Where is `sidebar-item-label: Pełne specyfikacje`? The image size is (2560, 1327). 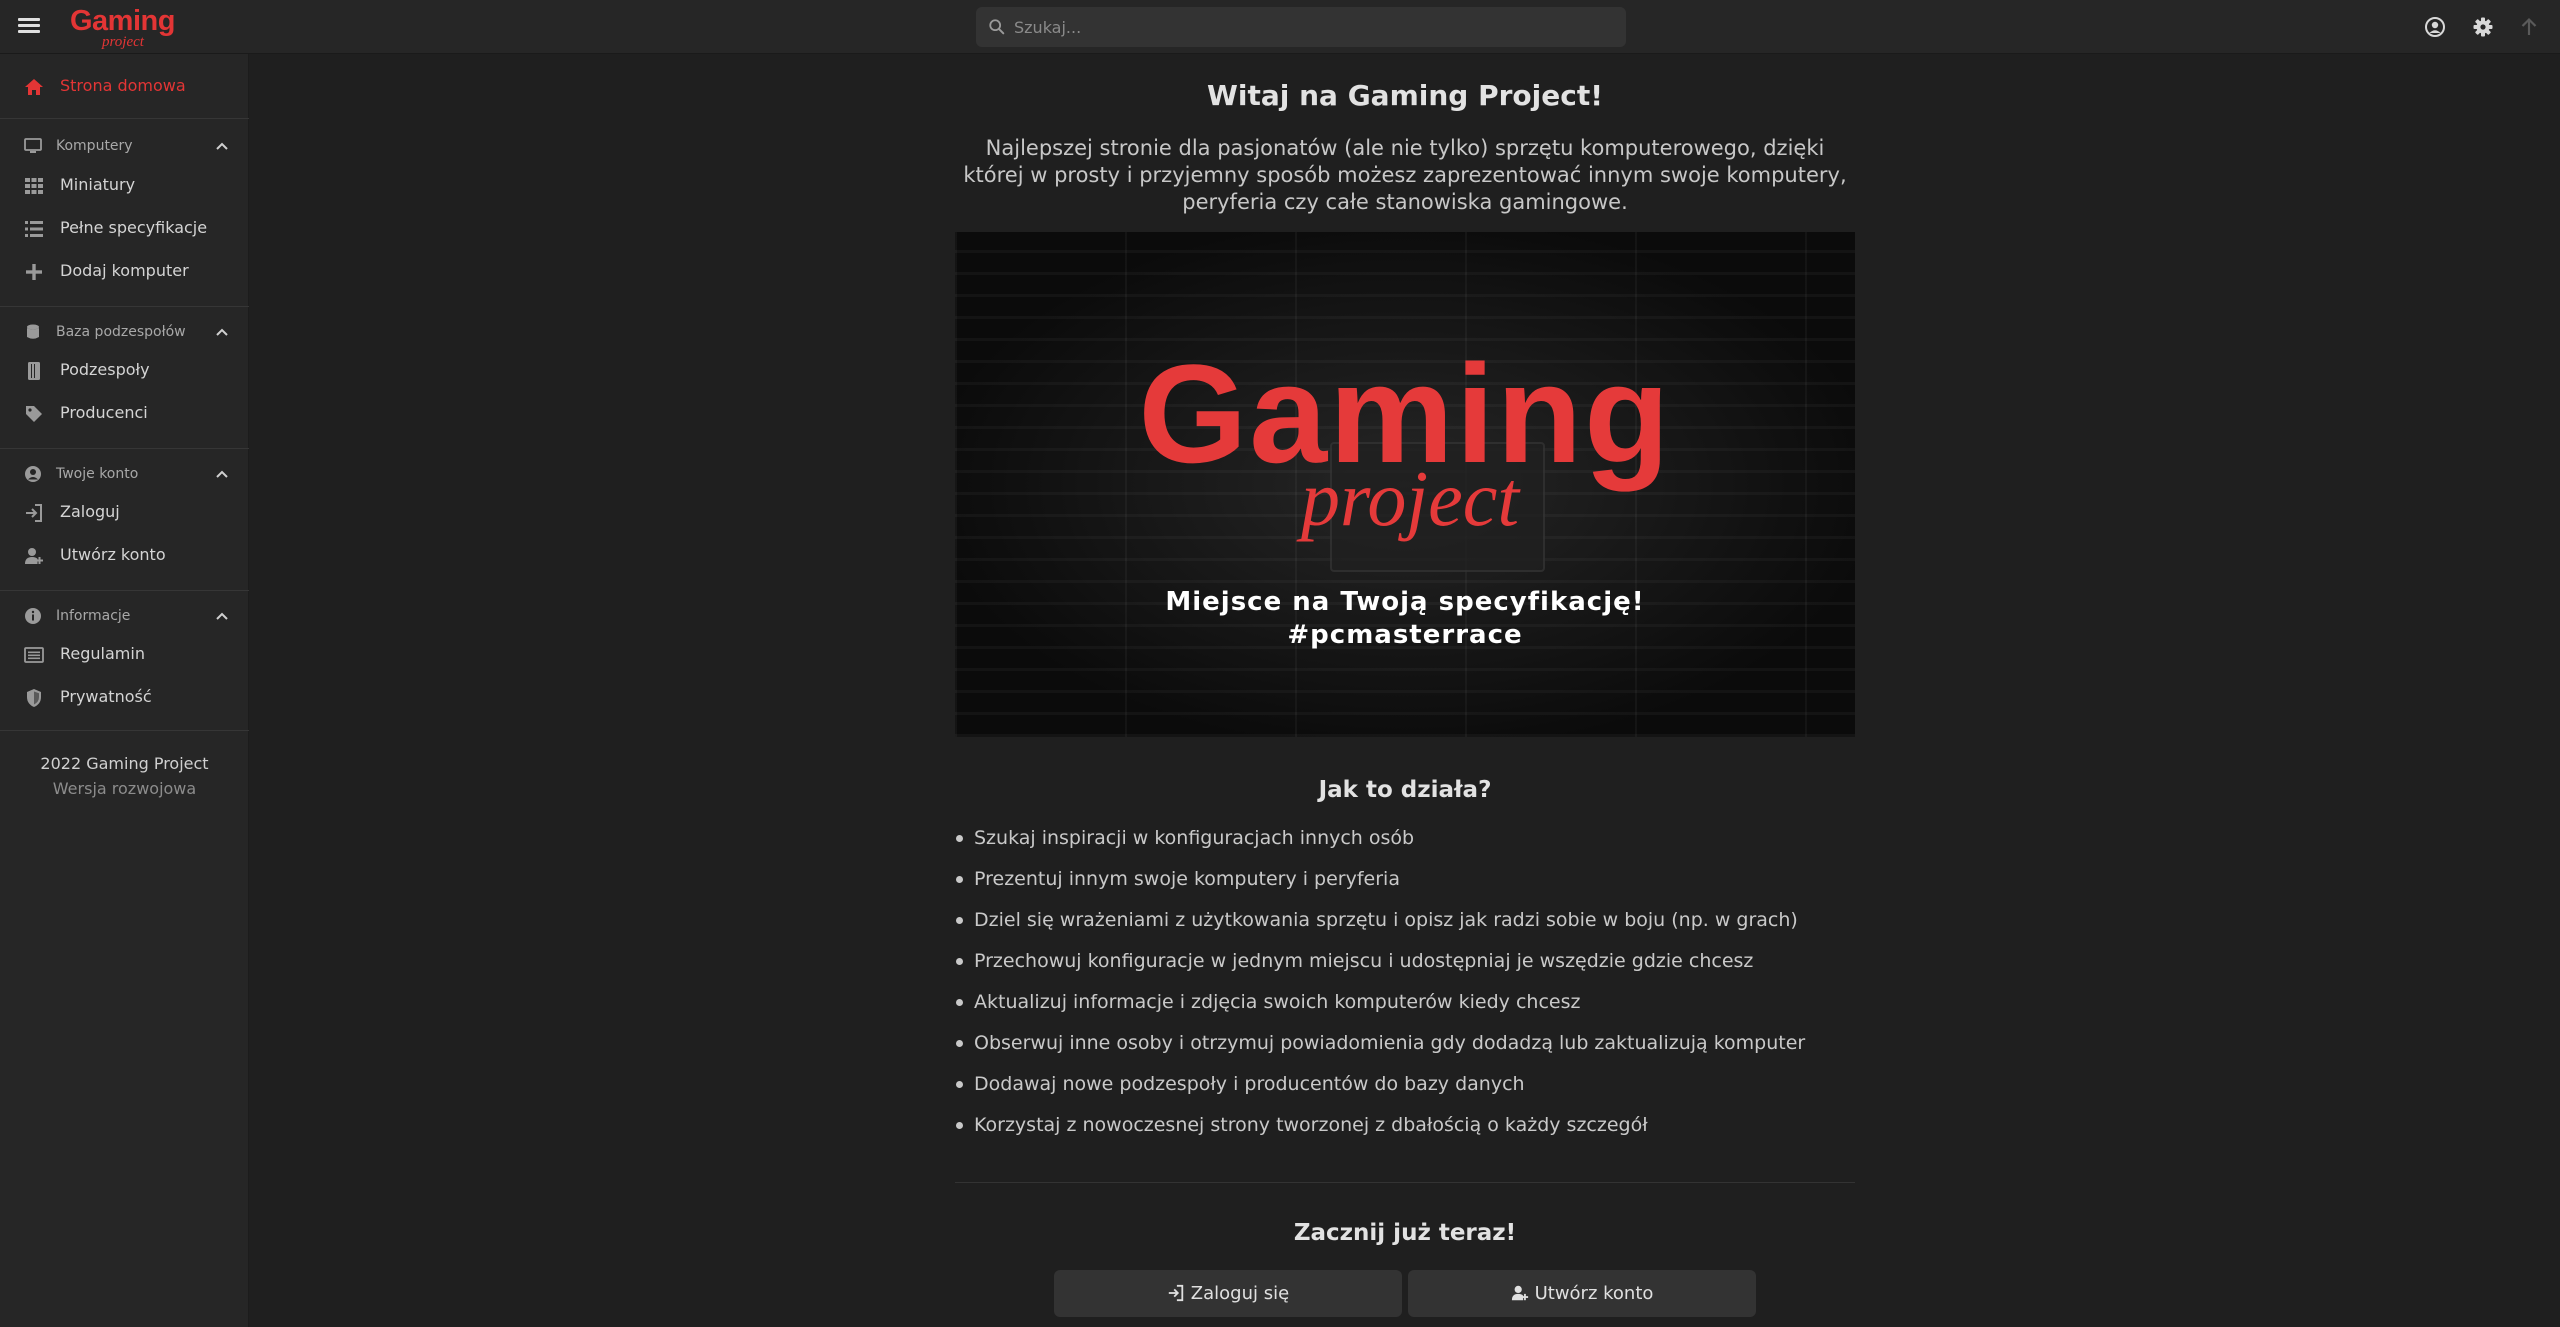 sidebar-item-label: Pełne specyfikacje is located at coordinates (134, 227).